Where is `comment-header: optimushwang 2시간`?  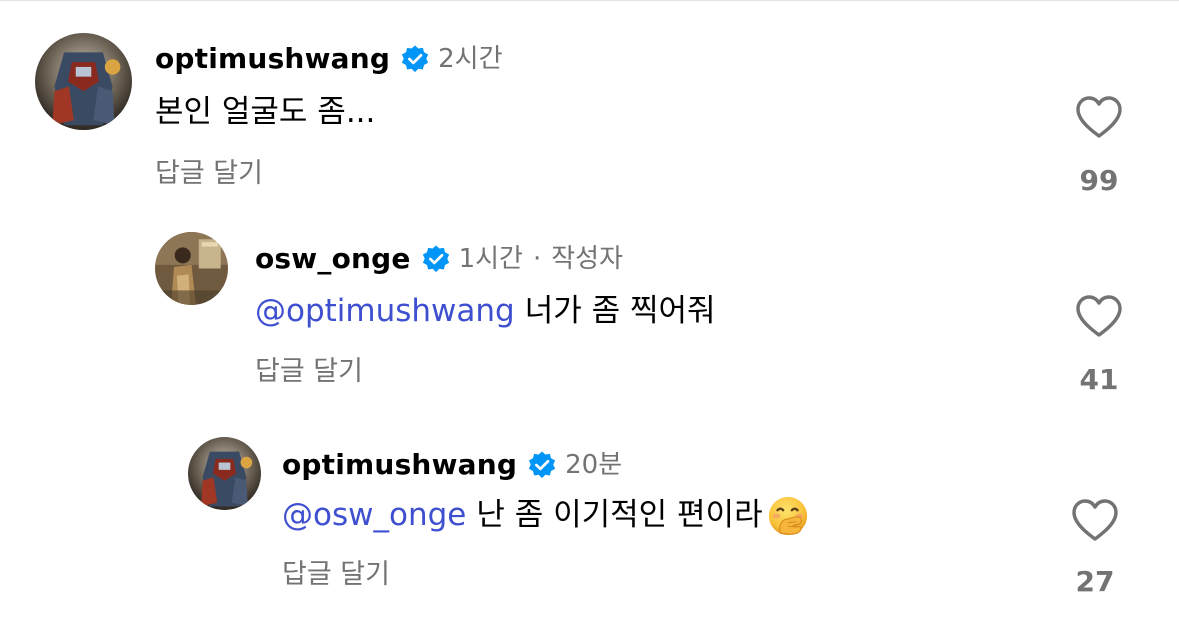
comment-header: optimushwang 2시간 is located at coordinates (329, 59).